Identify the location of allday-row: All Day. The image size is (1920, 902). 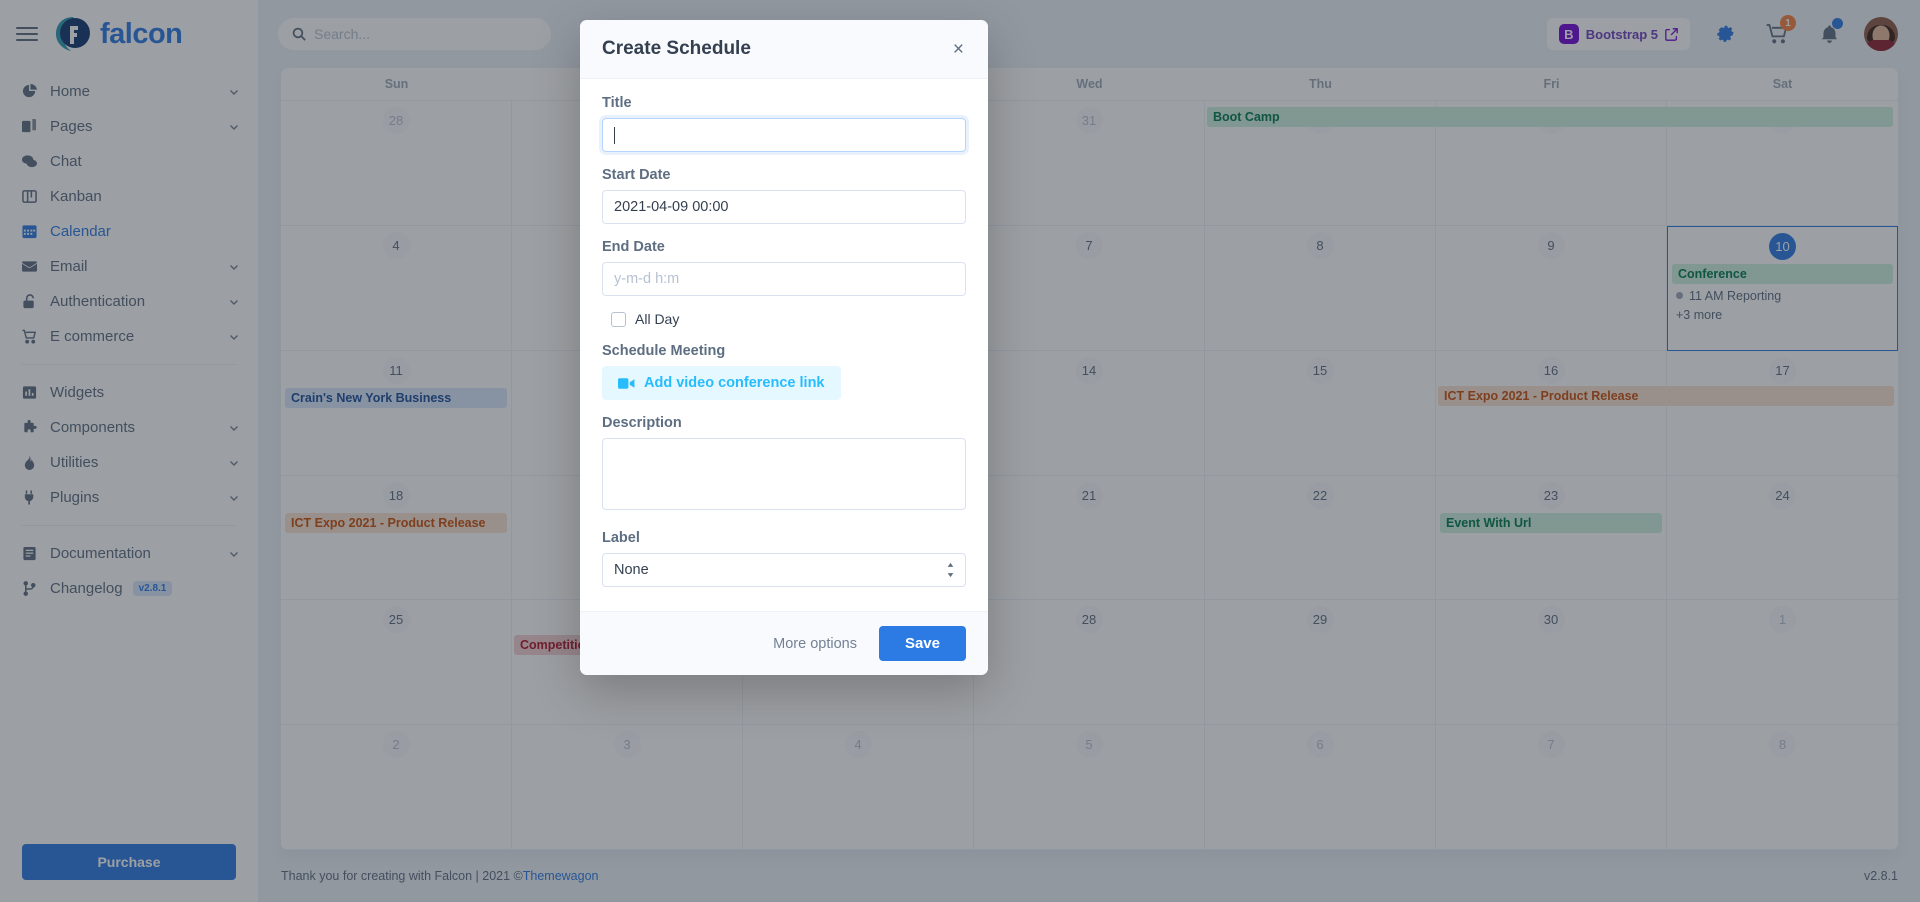
(788, 319).